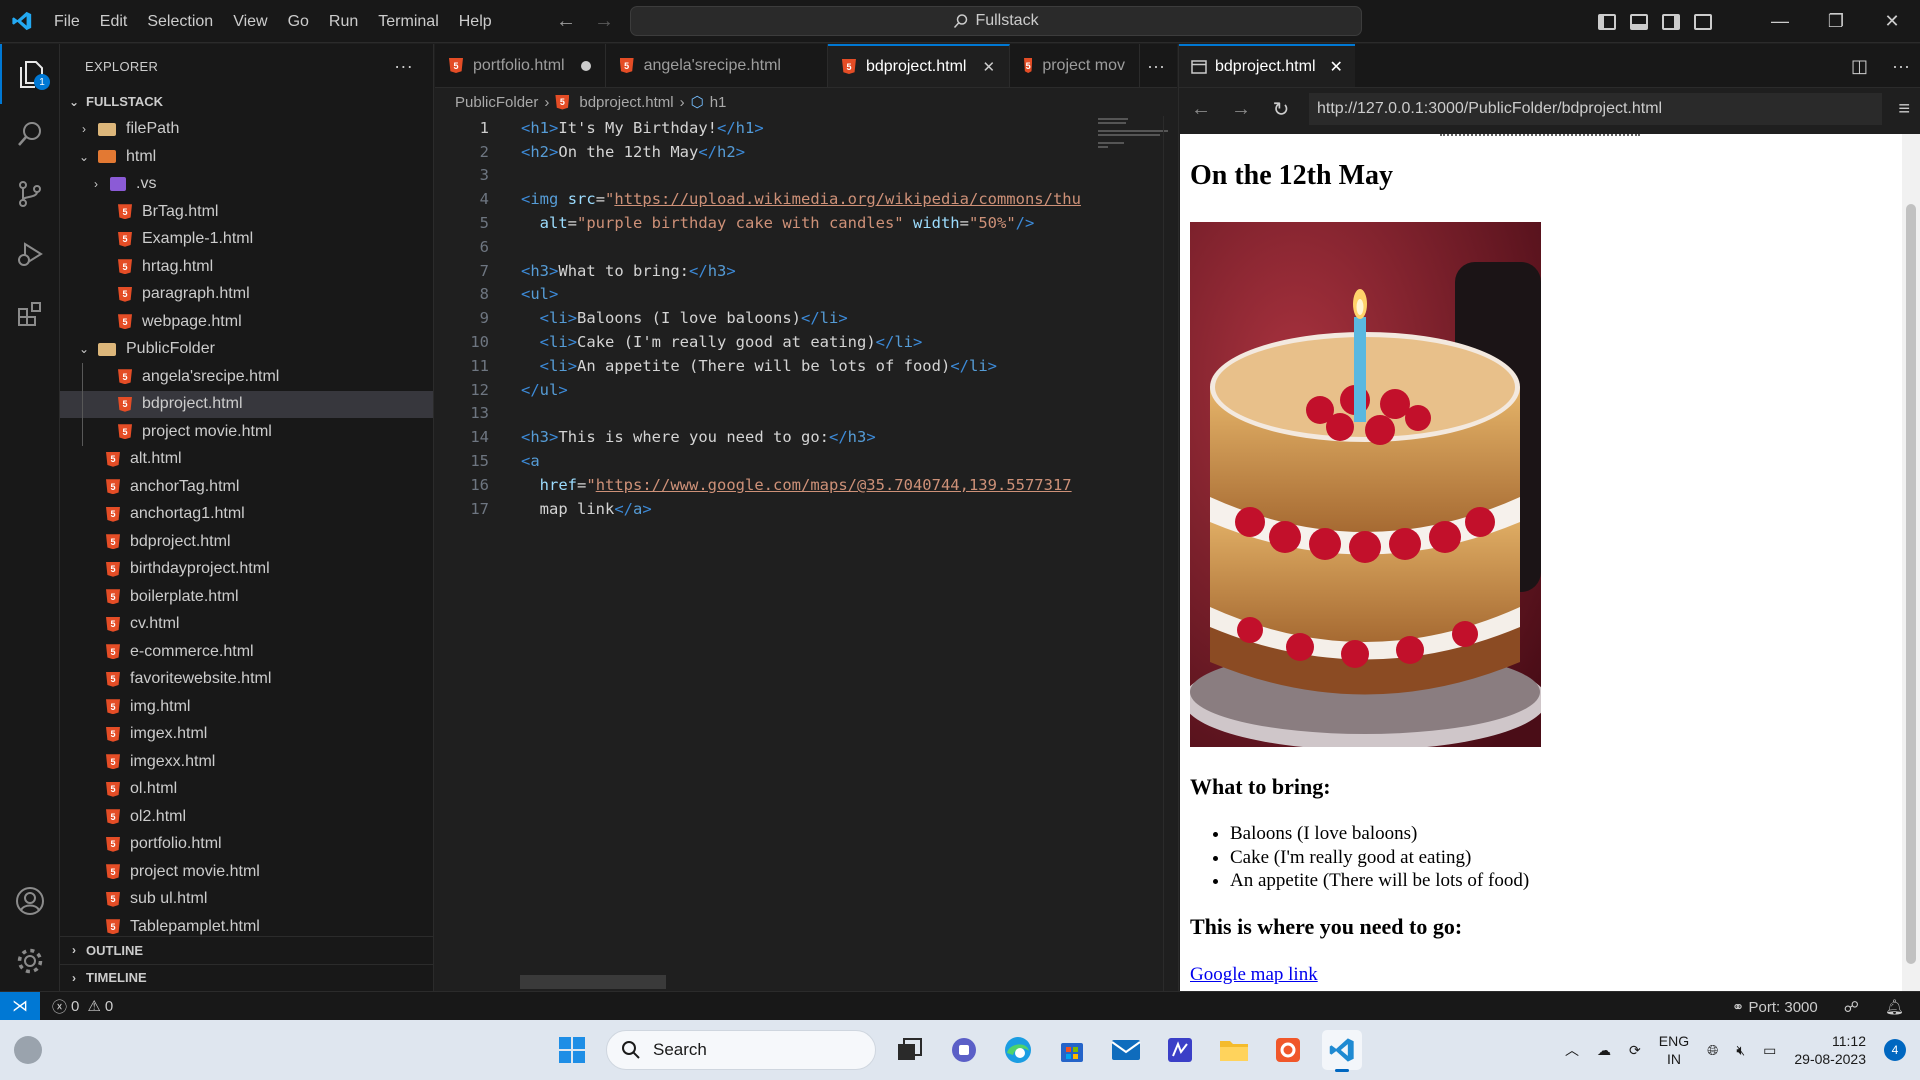 The height and width of the screenshot is (1080, 1920). I want to click on code-line: 2 <h2>On the 12th May</h2>, so click(806, 152).